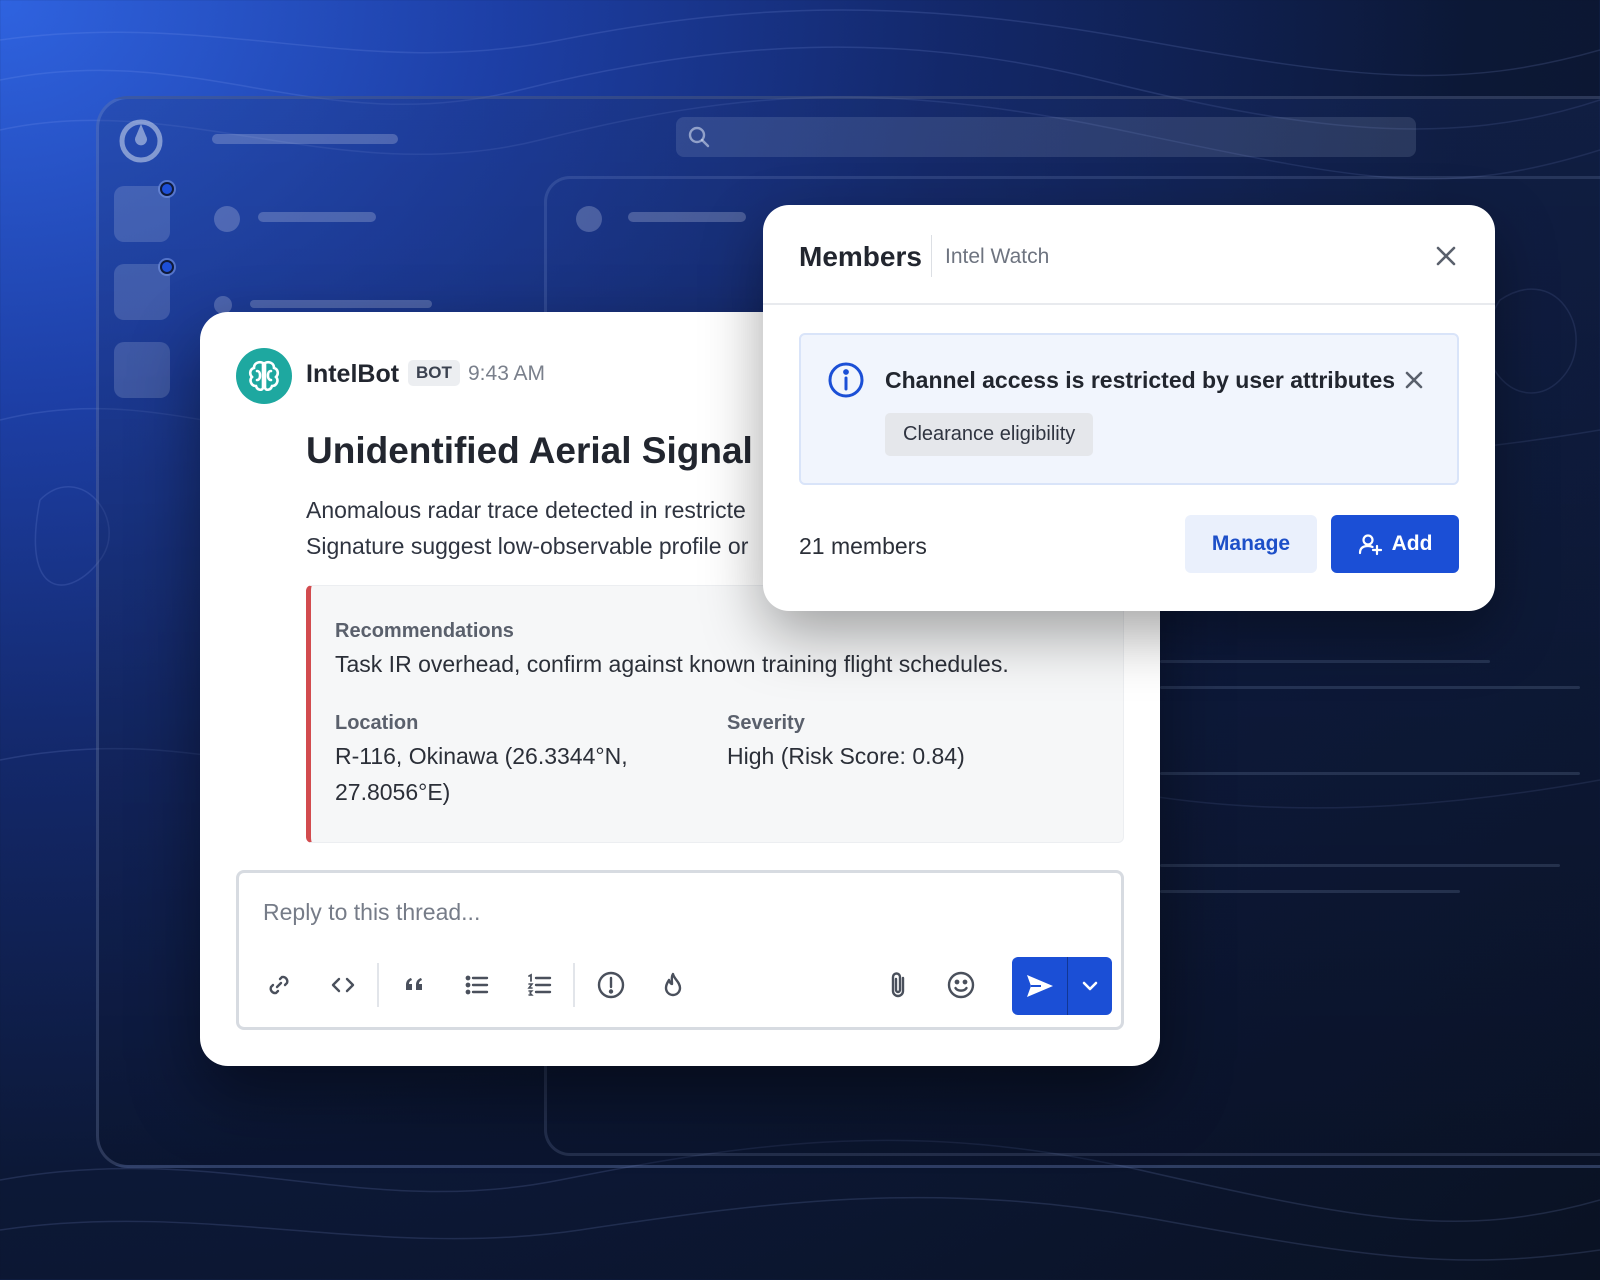 Image resolution: width=1600 pixels, height=1280 pixels. Describe the element at coordinates (481, 756) in the screenshot. I see `location-value-line: R-116, Okinawa (26.3344°N,` at that location.